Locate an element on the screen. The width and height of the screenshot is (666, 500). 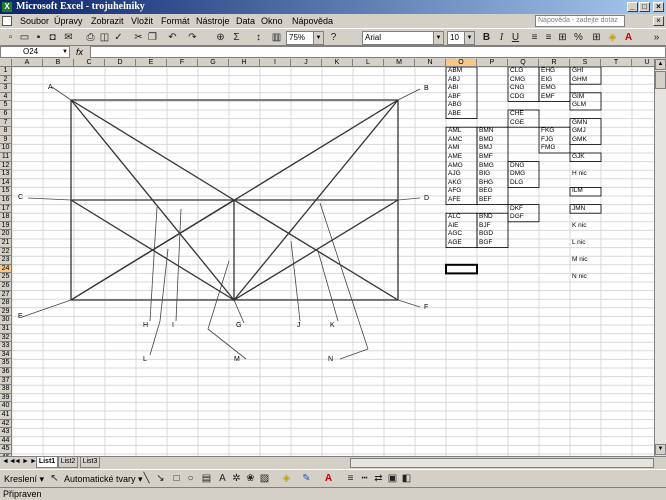
menu-napoveda: Nápověda is located at coordinates (312, 21).